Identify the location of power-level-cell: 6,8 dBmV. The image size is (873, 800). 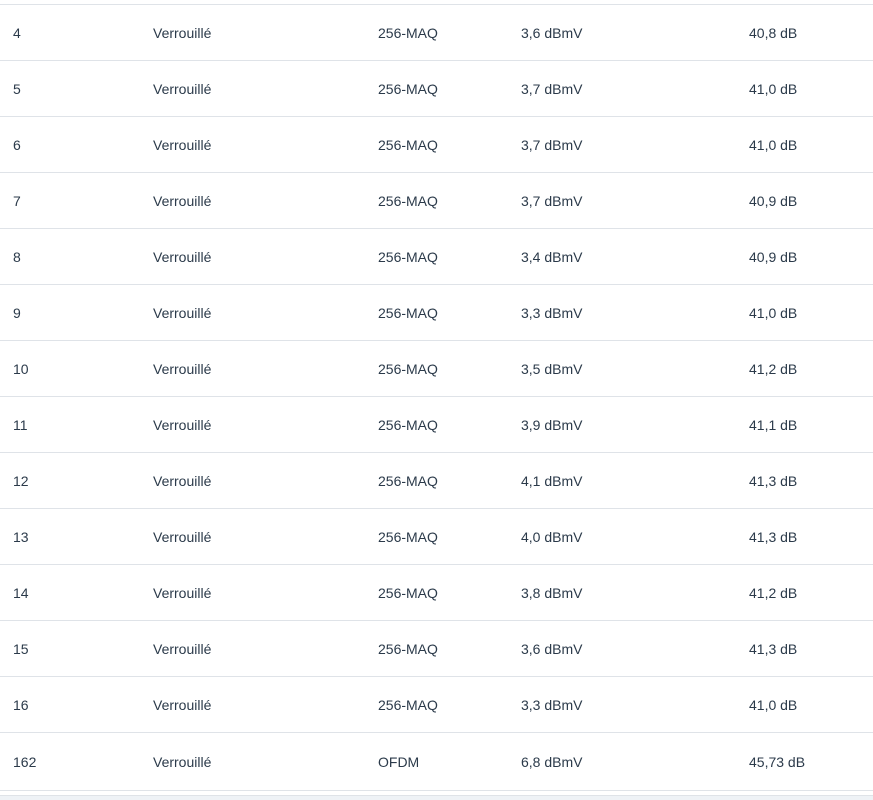
(635, 761).